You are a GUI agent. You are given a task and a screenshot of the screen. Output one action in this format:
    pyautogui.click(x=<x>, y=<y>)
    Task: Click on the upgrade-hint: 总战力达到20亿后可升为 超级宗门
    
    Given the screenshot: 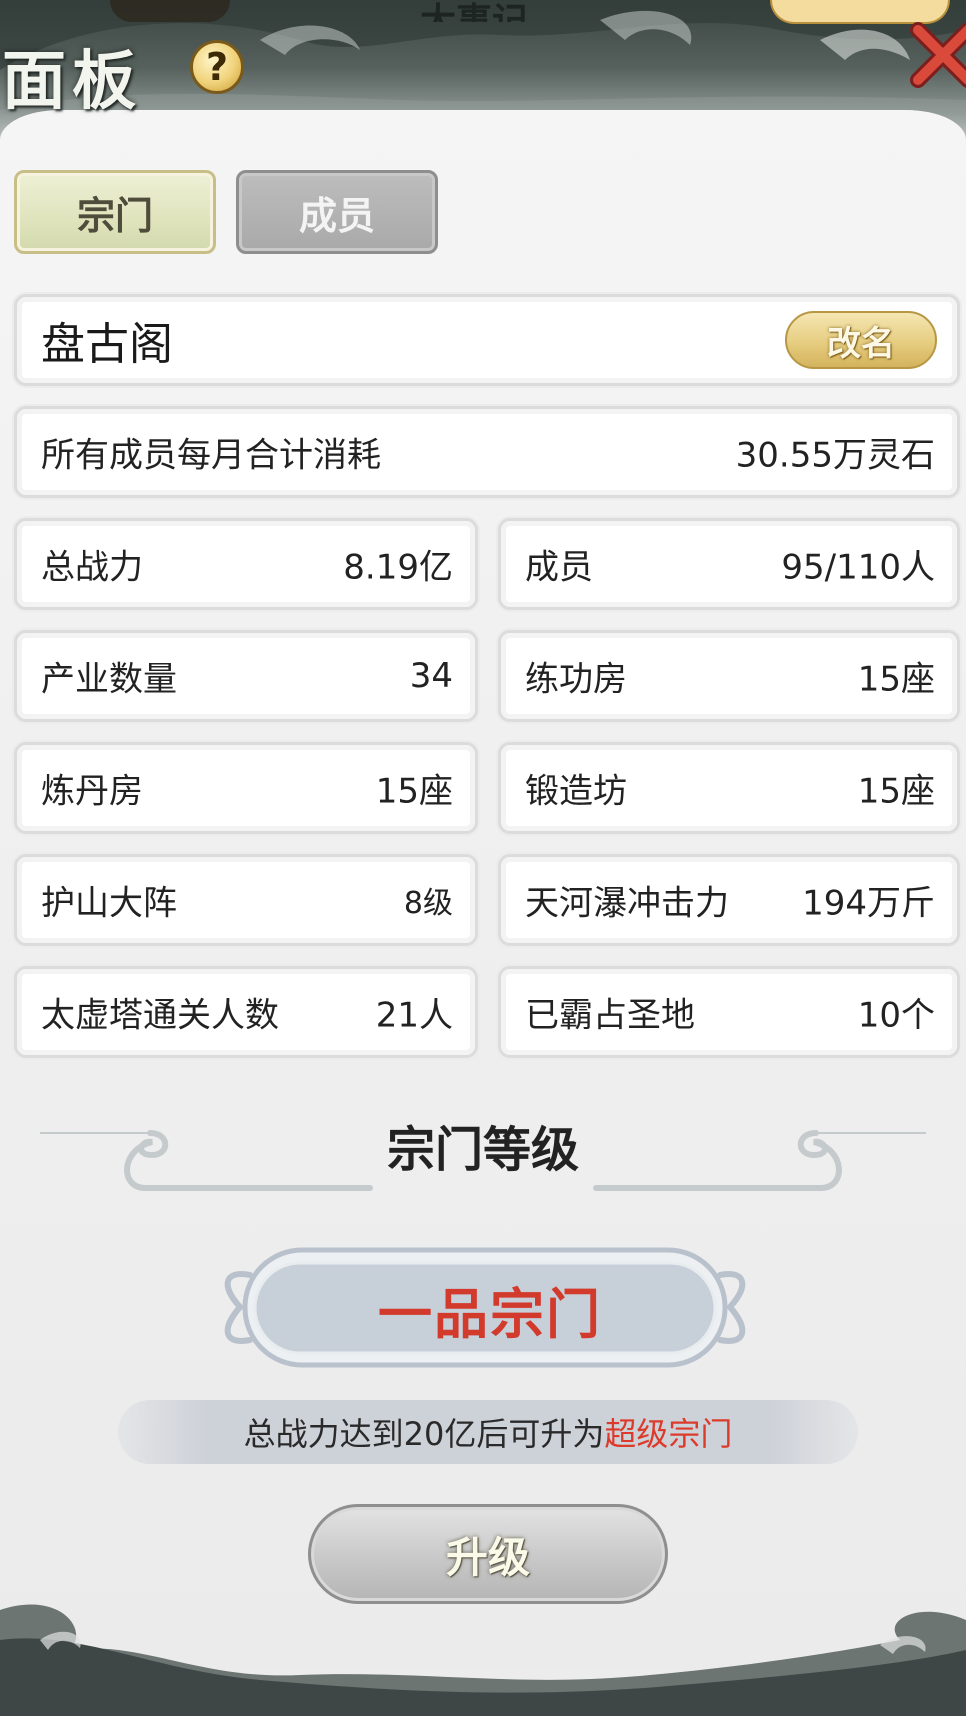 What is the action you would take?
    pyautogui.click(x=488, y=1432)
    